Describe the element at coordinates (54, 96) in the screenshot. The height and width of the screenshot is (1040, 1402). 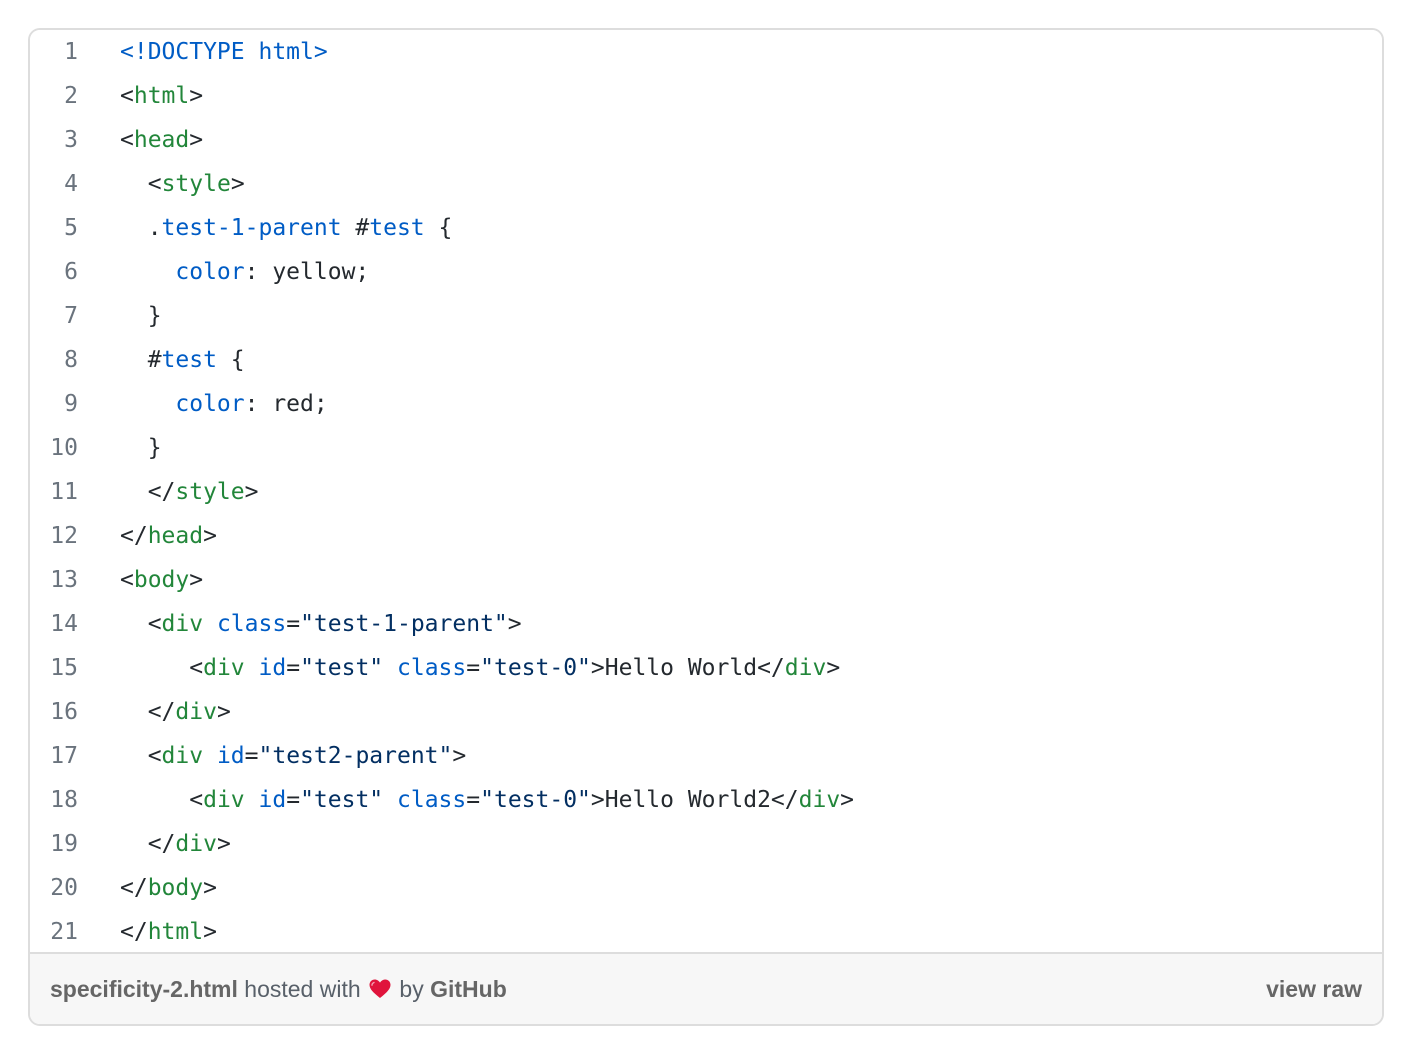
I see `line-number: 2` at that location.